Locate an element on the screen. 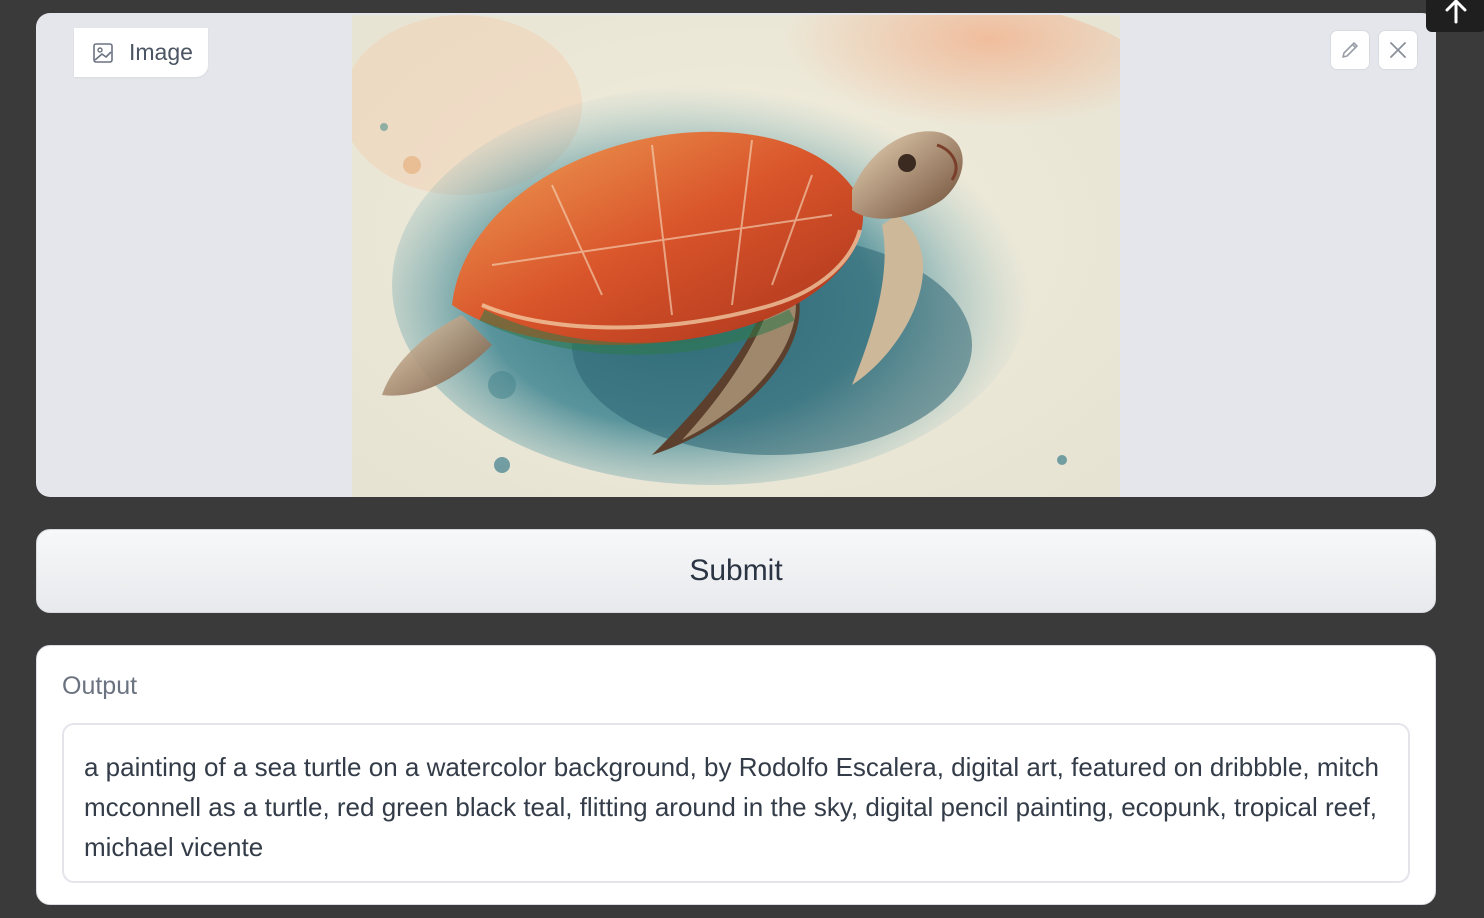 The height and width of the screenshot is (918, 1484). clear-image-button is located at coordinates (1398, 50).